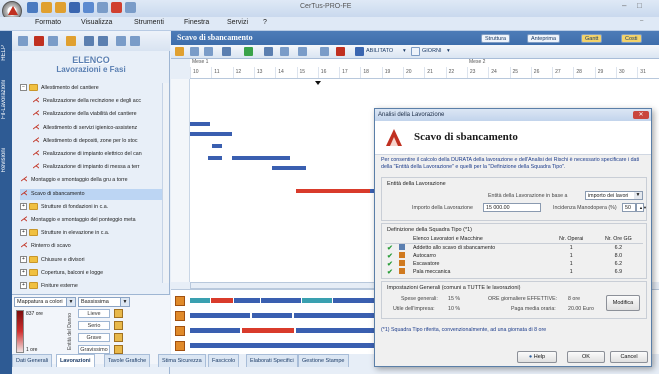 Image resolution: width=659 pixels, height=374 pixels. What do you see at coordinates (182, 360) in the screenshot?
I see `tab-stima-sicurezza: Stima Sicurezza` at bounding box center [182, 360].